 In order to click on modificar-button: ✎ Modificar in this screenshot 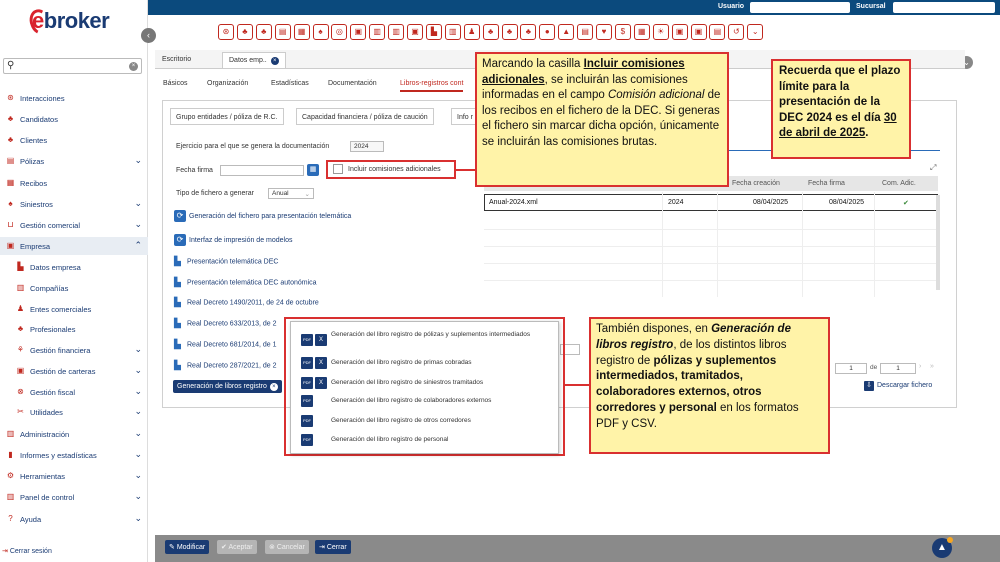, I will do `click(187, 547)`.